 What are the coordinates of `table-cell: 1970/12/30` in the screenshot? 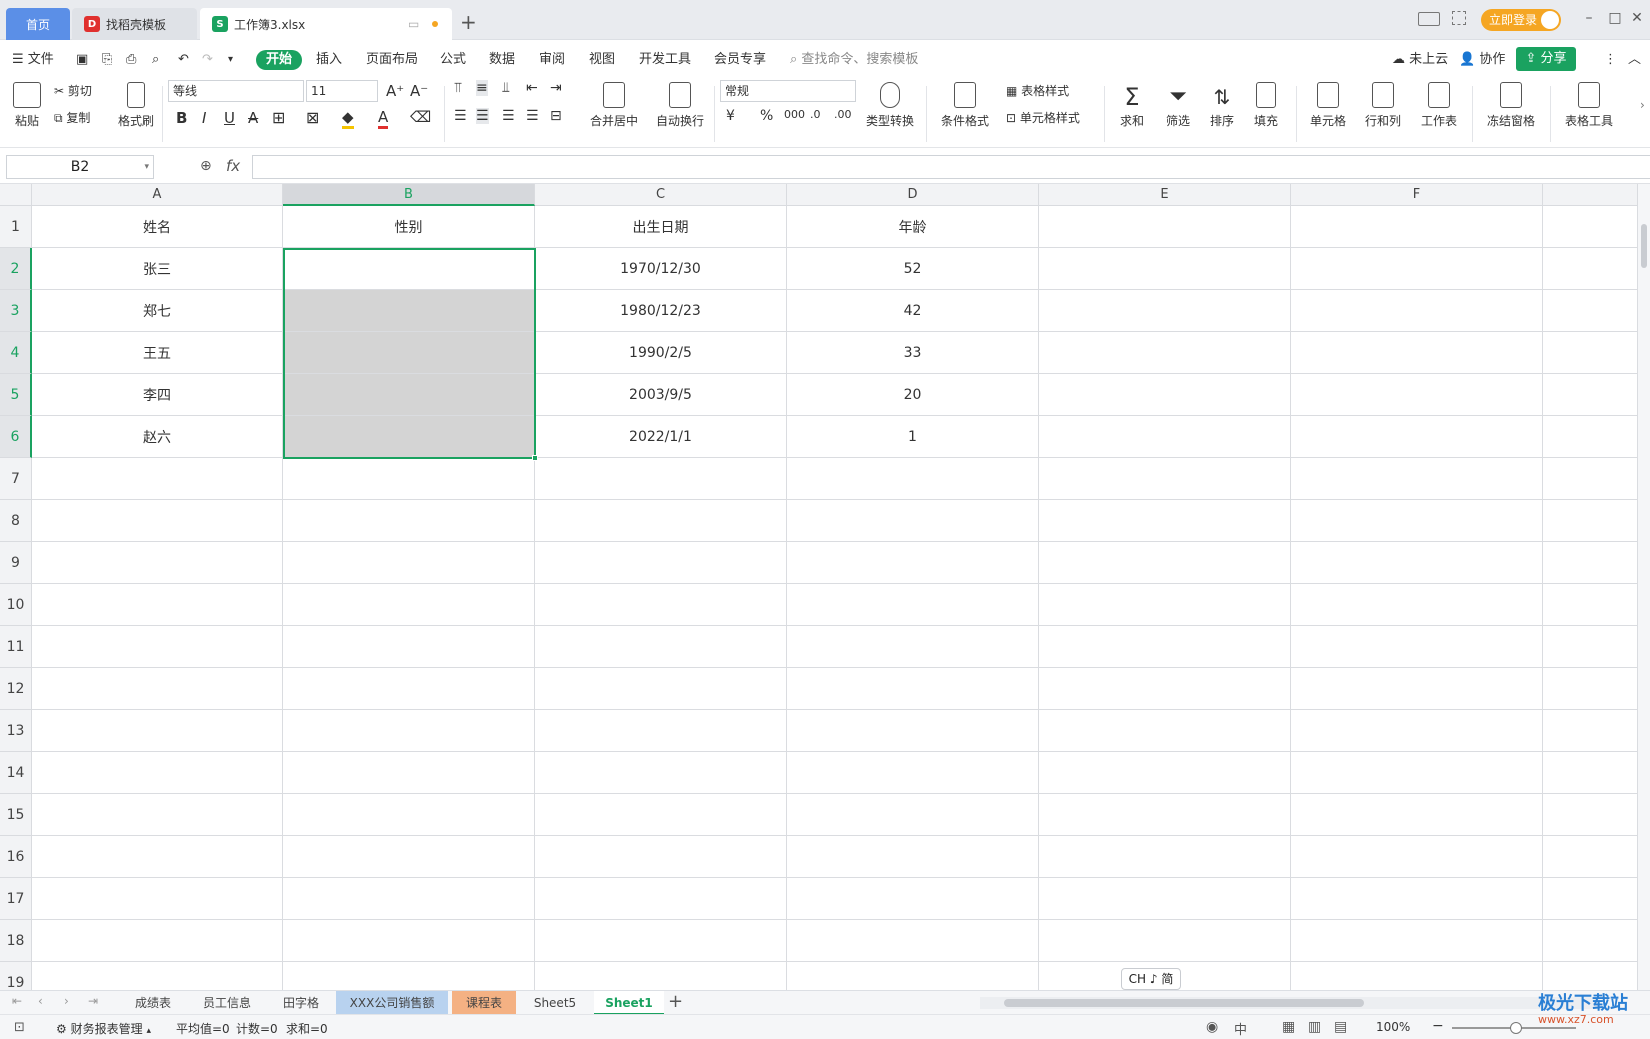 It's located at (661, 269).